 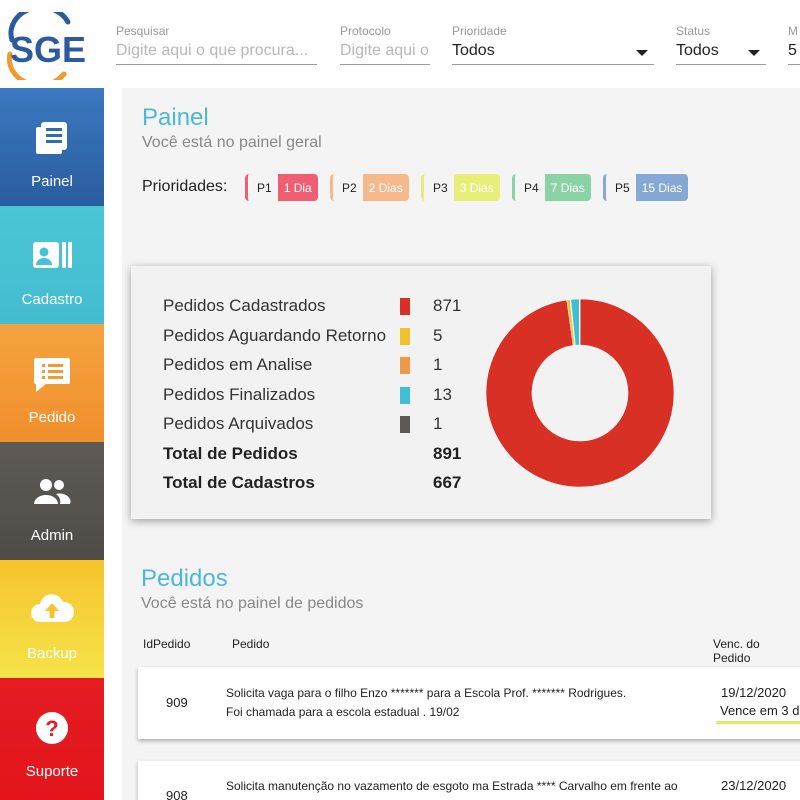 What do you see at coordinates (52, 653) in the screenshot?
I see `sidebar-item-label: Backup` at bounding box center [52, 653].